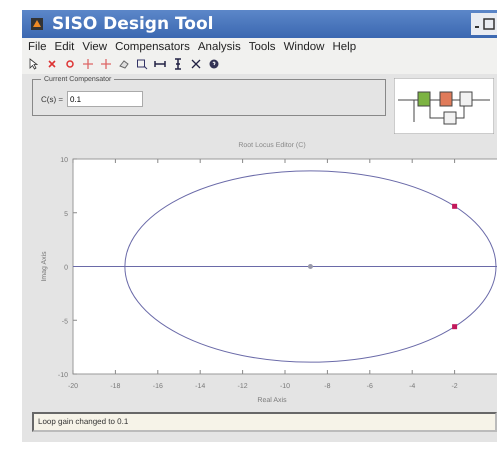 Image resolution: width=497 pixels, height=449 pixels. What do you see at coordinates (214, 64) in the screenshot?
I see `help-icon` at bounding box center [214, 64].